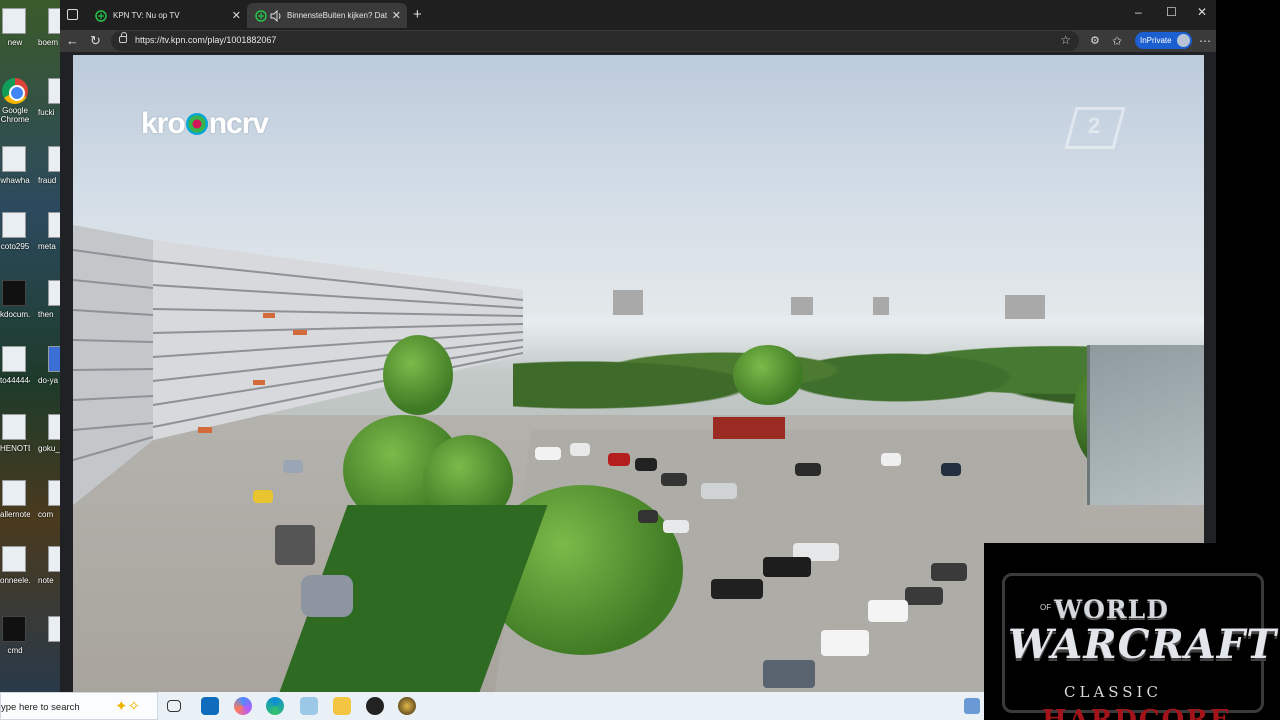  I want to click on wow-title-hardcore: HARDCORE, so click(1137, 712).